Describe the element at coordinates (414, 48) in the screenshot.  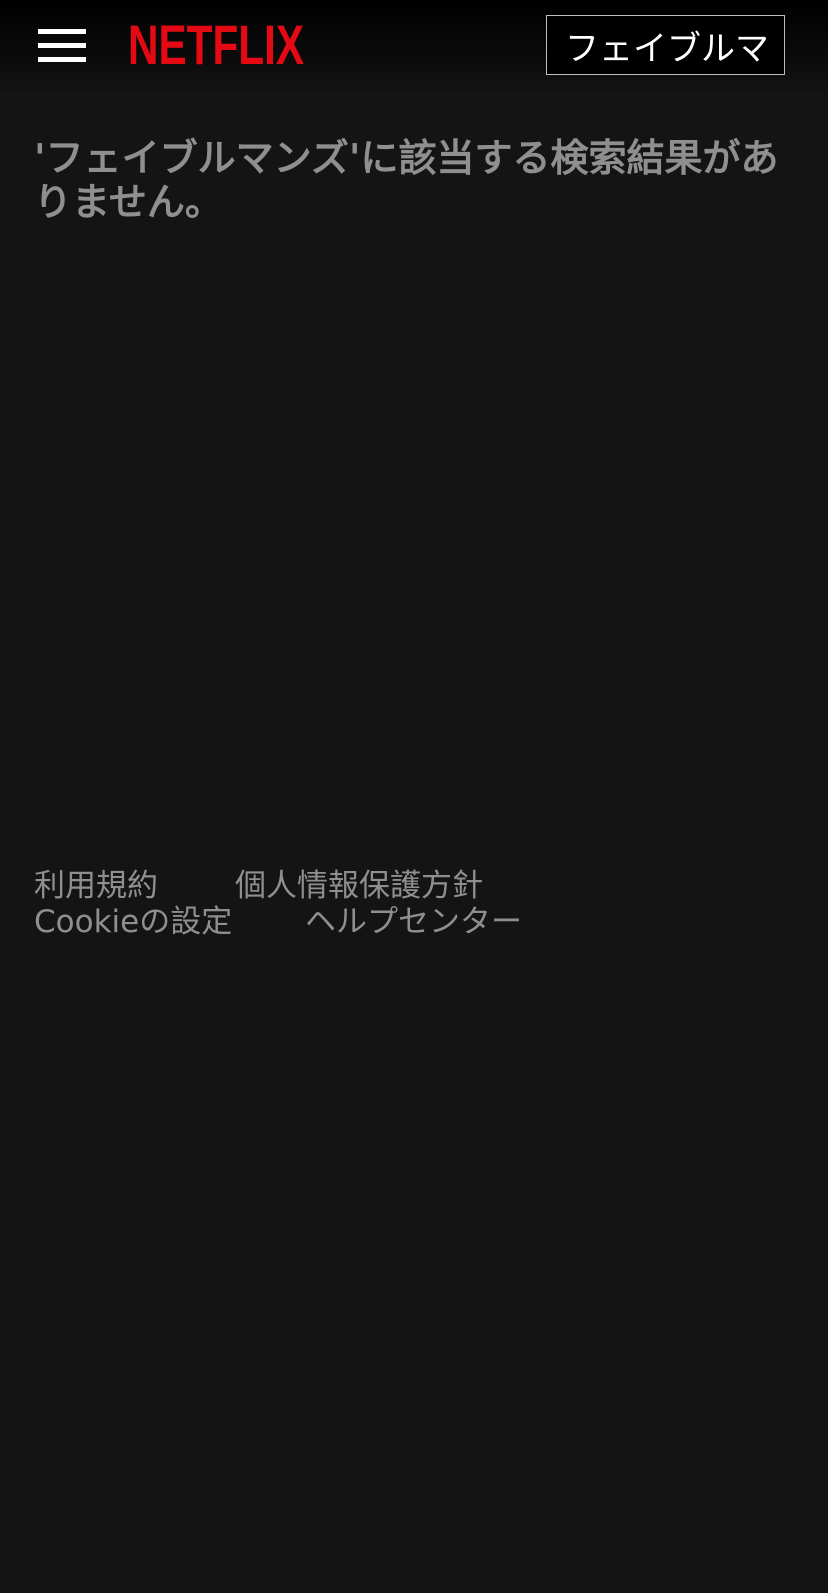
I see `top-header: NETFLIX` at that location.